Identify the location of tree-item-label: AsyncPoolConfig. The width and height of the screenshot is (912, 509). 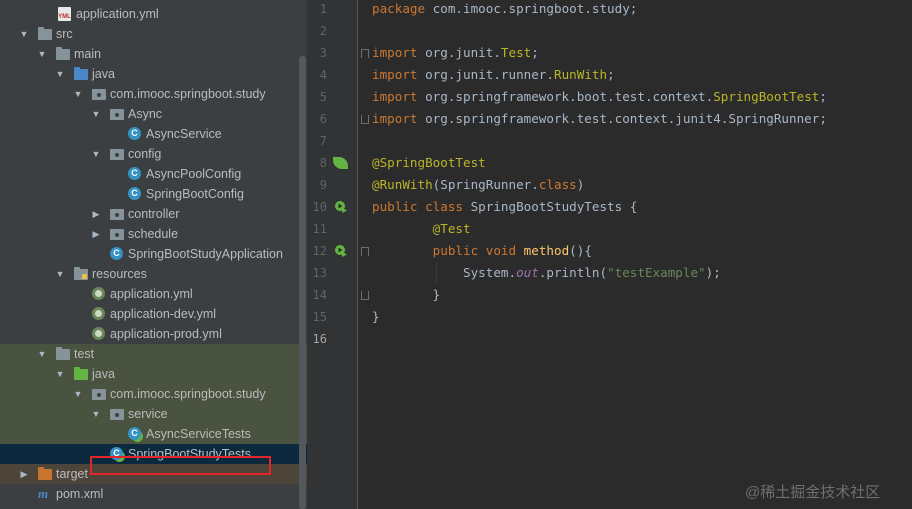
(194, 174).